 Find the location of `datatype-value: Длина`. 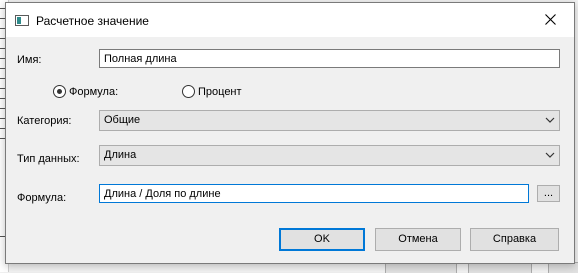

datatype-value: Длина is located at coordinates (120, 155).